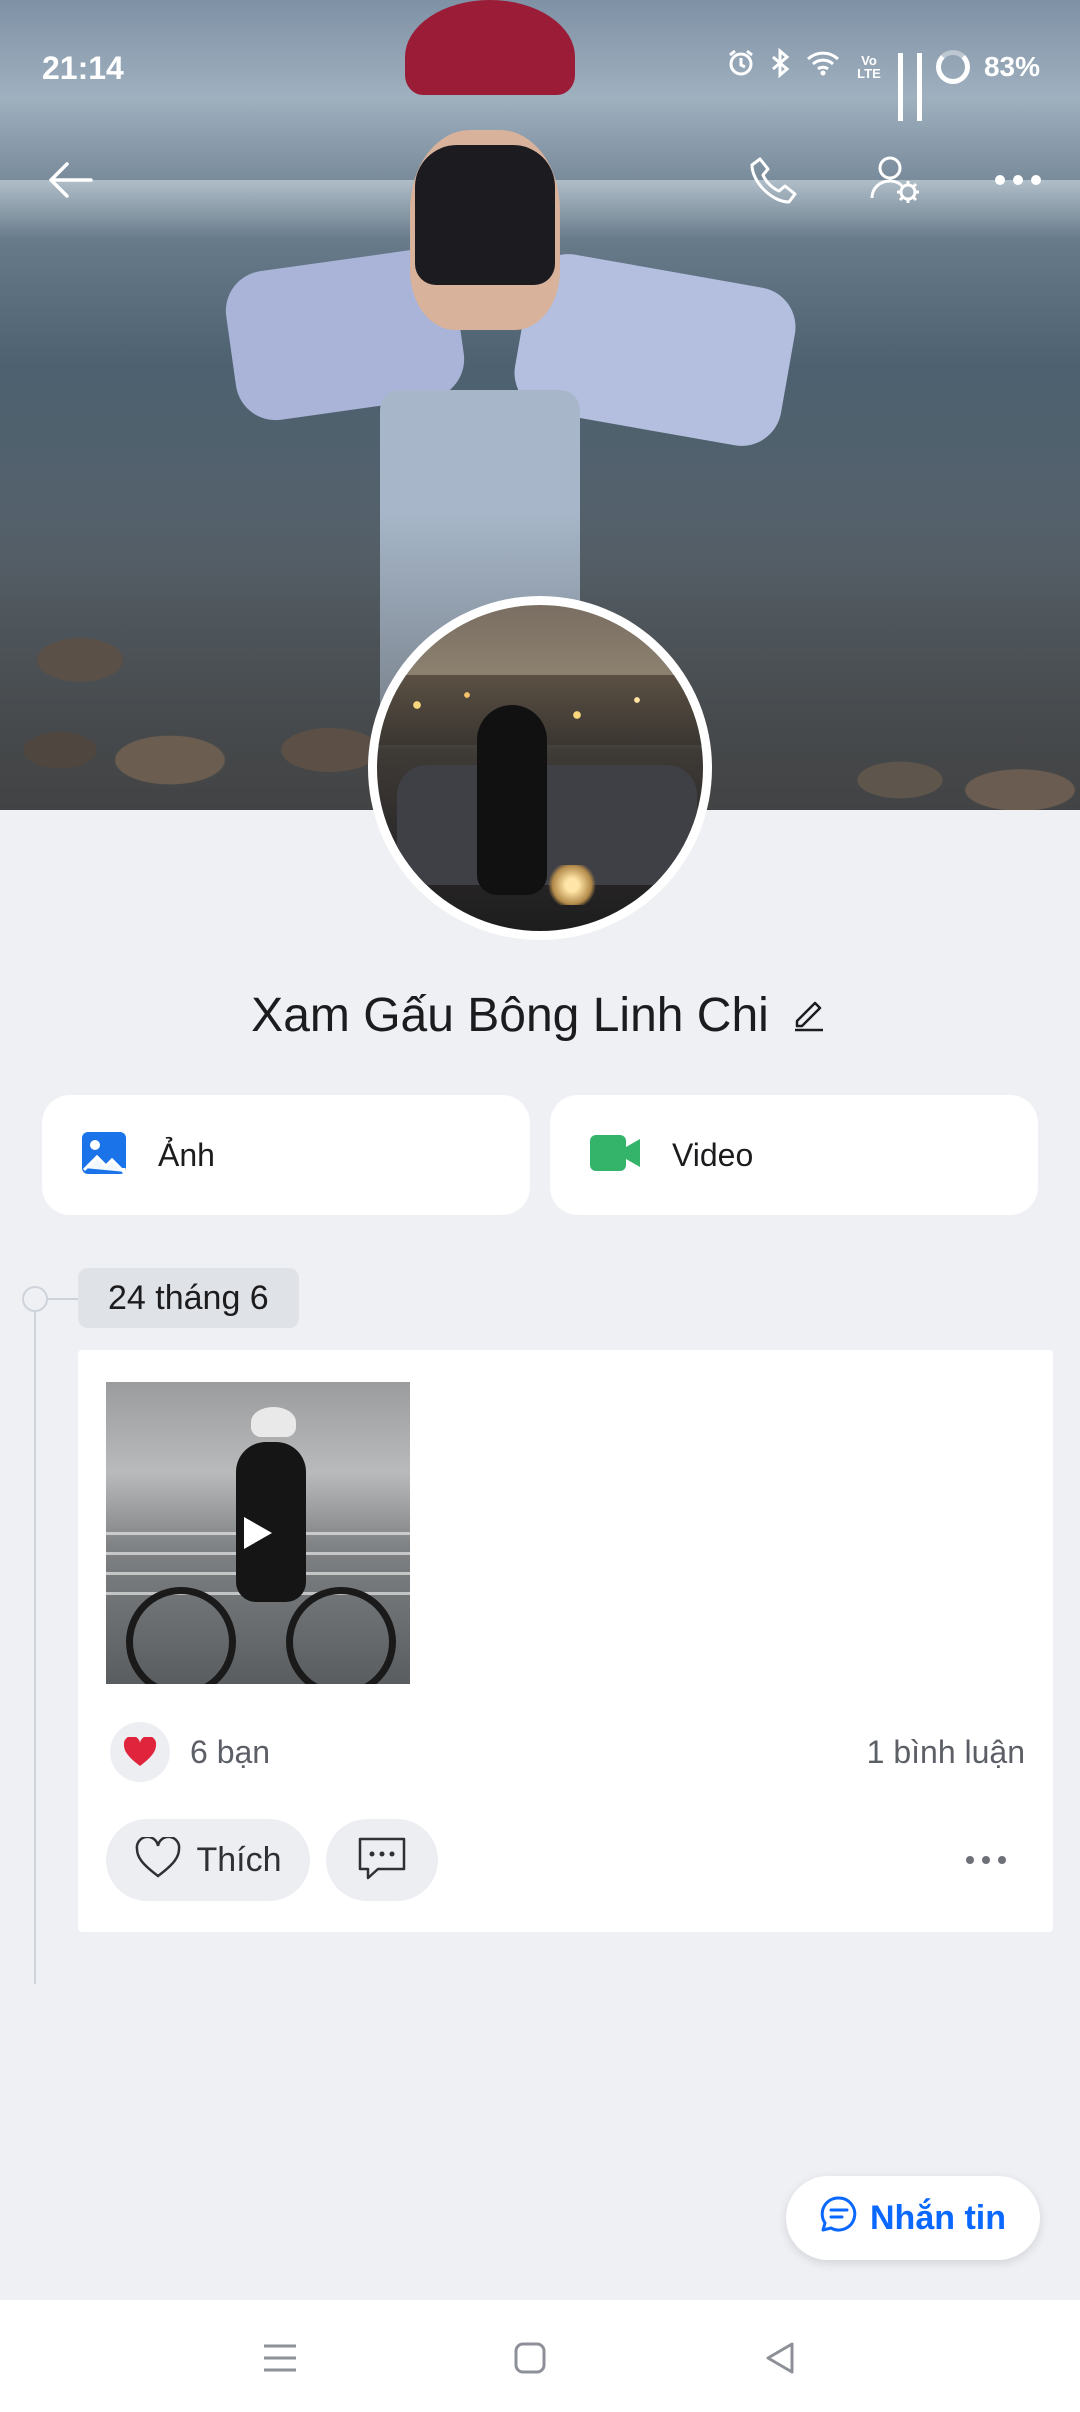  I want to click on timeline-date: 24 tháng 6, so click(188, 1298).